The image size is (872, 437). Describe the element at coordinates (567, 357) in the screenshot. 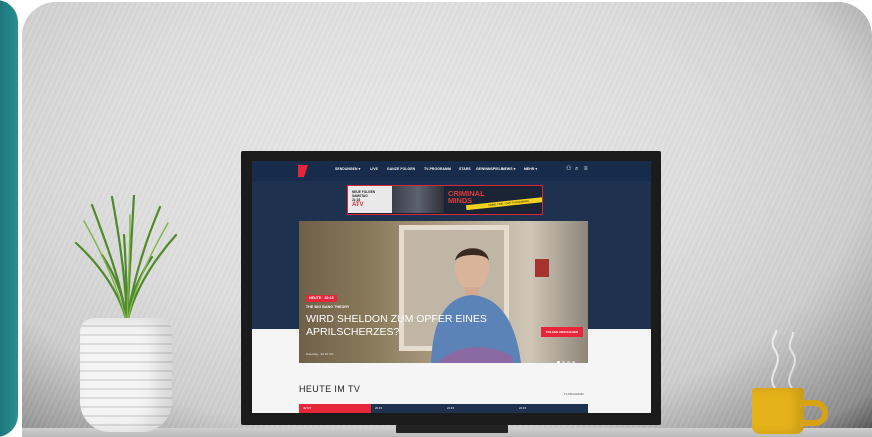

I see `carousel-dots` at that location.